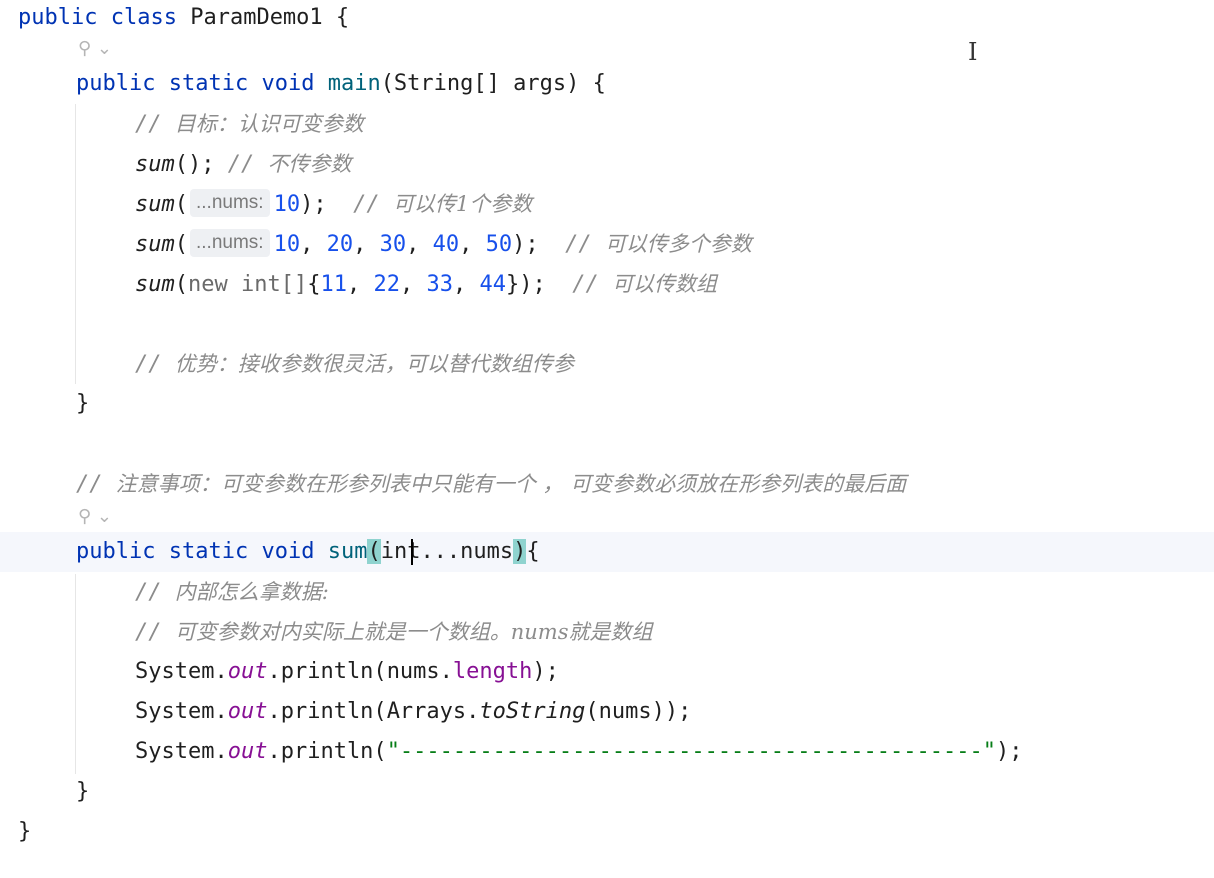 The height and width of the screenshot is (878, 1214). What do you see at coordinates (616, 19) in the screenshot?
I see `code-line-class-declaration: public class ParamDemo1 {` at bounding box center [616, 19].